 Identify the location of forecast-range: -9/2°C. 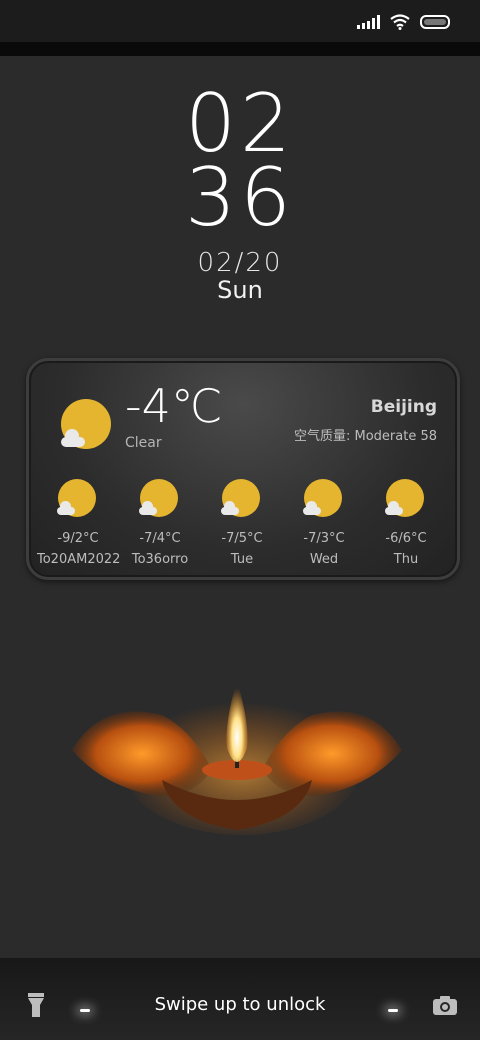
(78, 538).